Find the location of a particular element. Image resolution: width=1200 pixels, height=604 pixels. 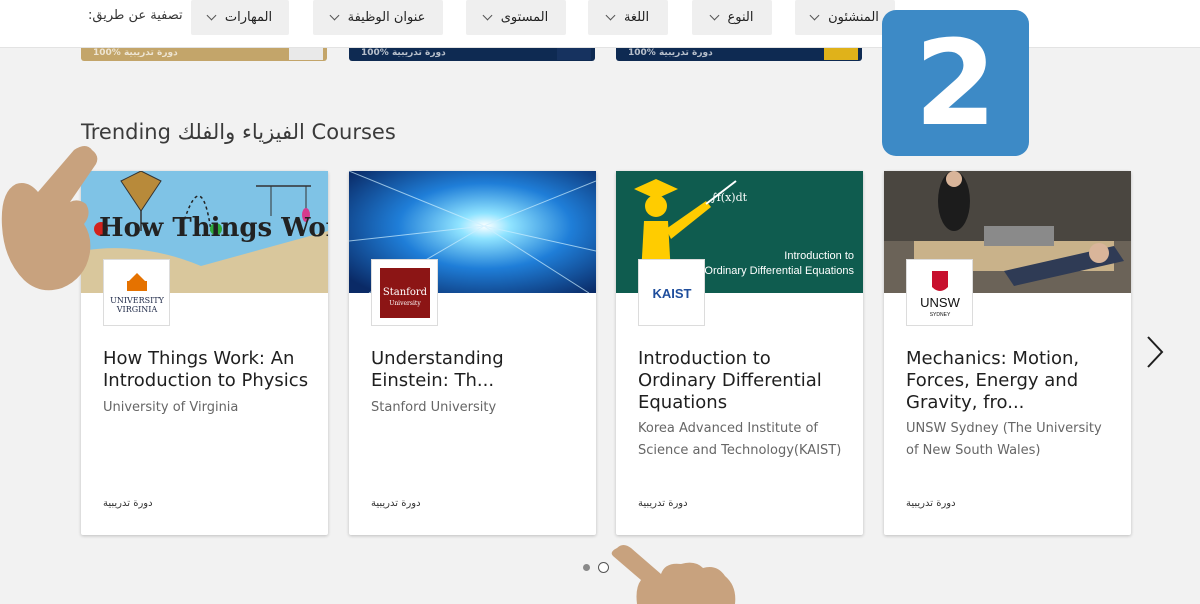

filter-label: اللغة is located at coordinates (636, 17).